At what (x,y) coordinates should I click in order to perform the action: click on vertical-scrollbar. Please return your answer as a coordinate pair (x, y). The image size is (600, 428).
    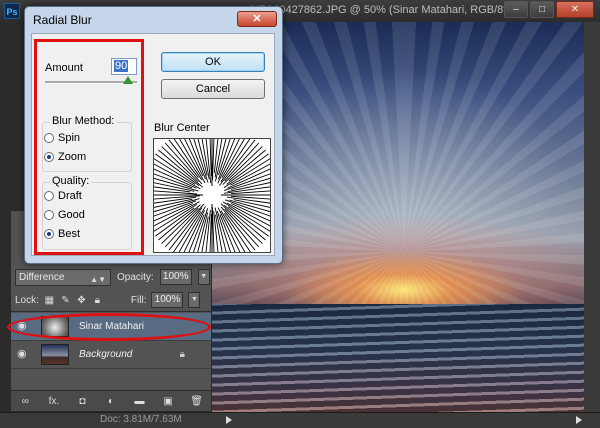
    Looking at the image, I should click on (592, 217).